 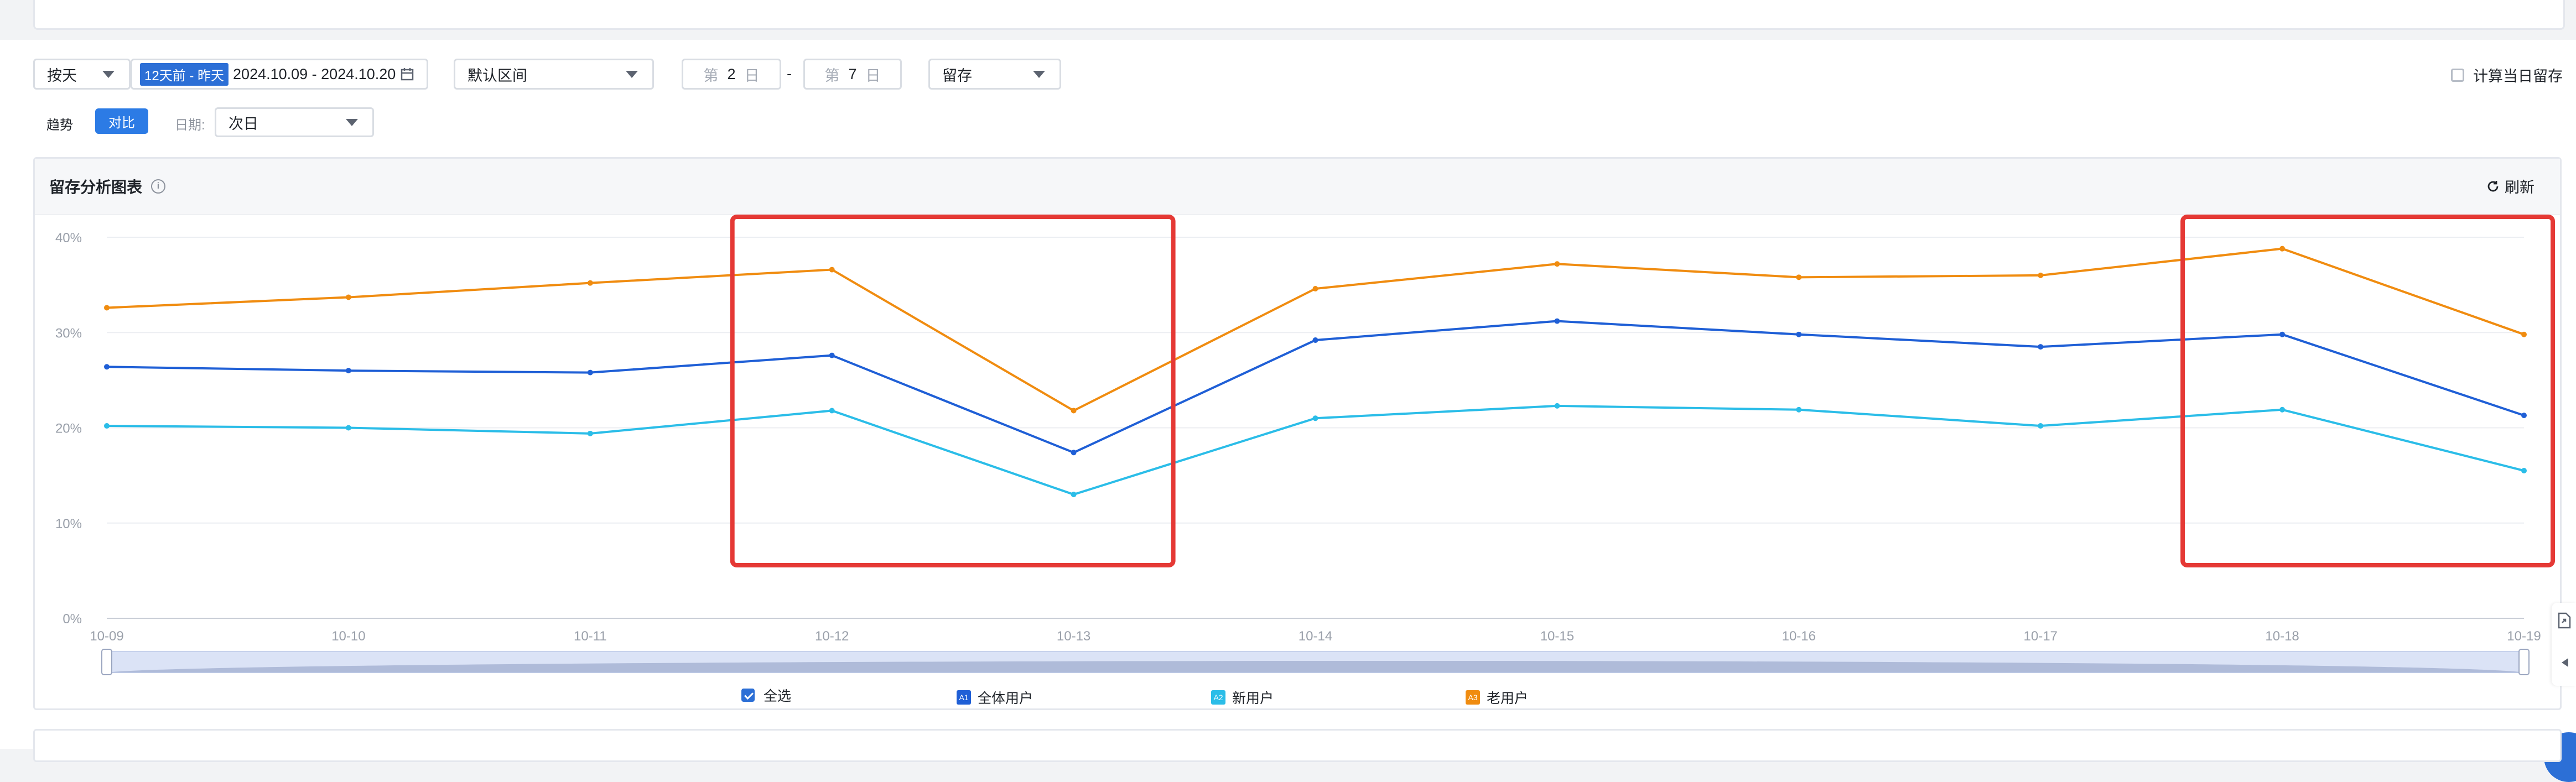 What do you see at coordinates (1218, 697) in the screenshot?
I see `legend-badge: A2` at bounding box center [1218, 697].